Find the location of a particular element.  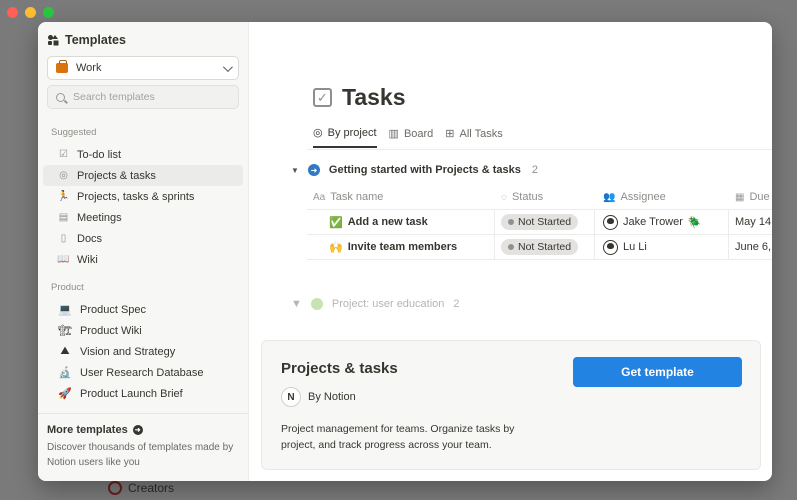

sidebar-item-projects-tasks: ◎ Projects & tasks is located at coordinates (143, 175).